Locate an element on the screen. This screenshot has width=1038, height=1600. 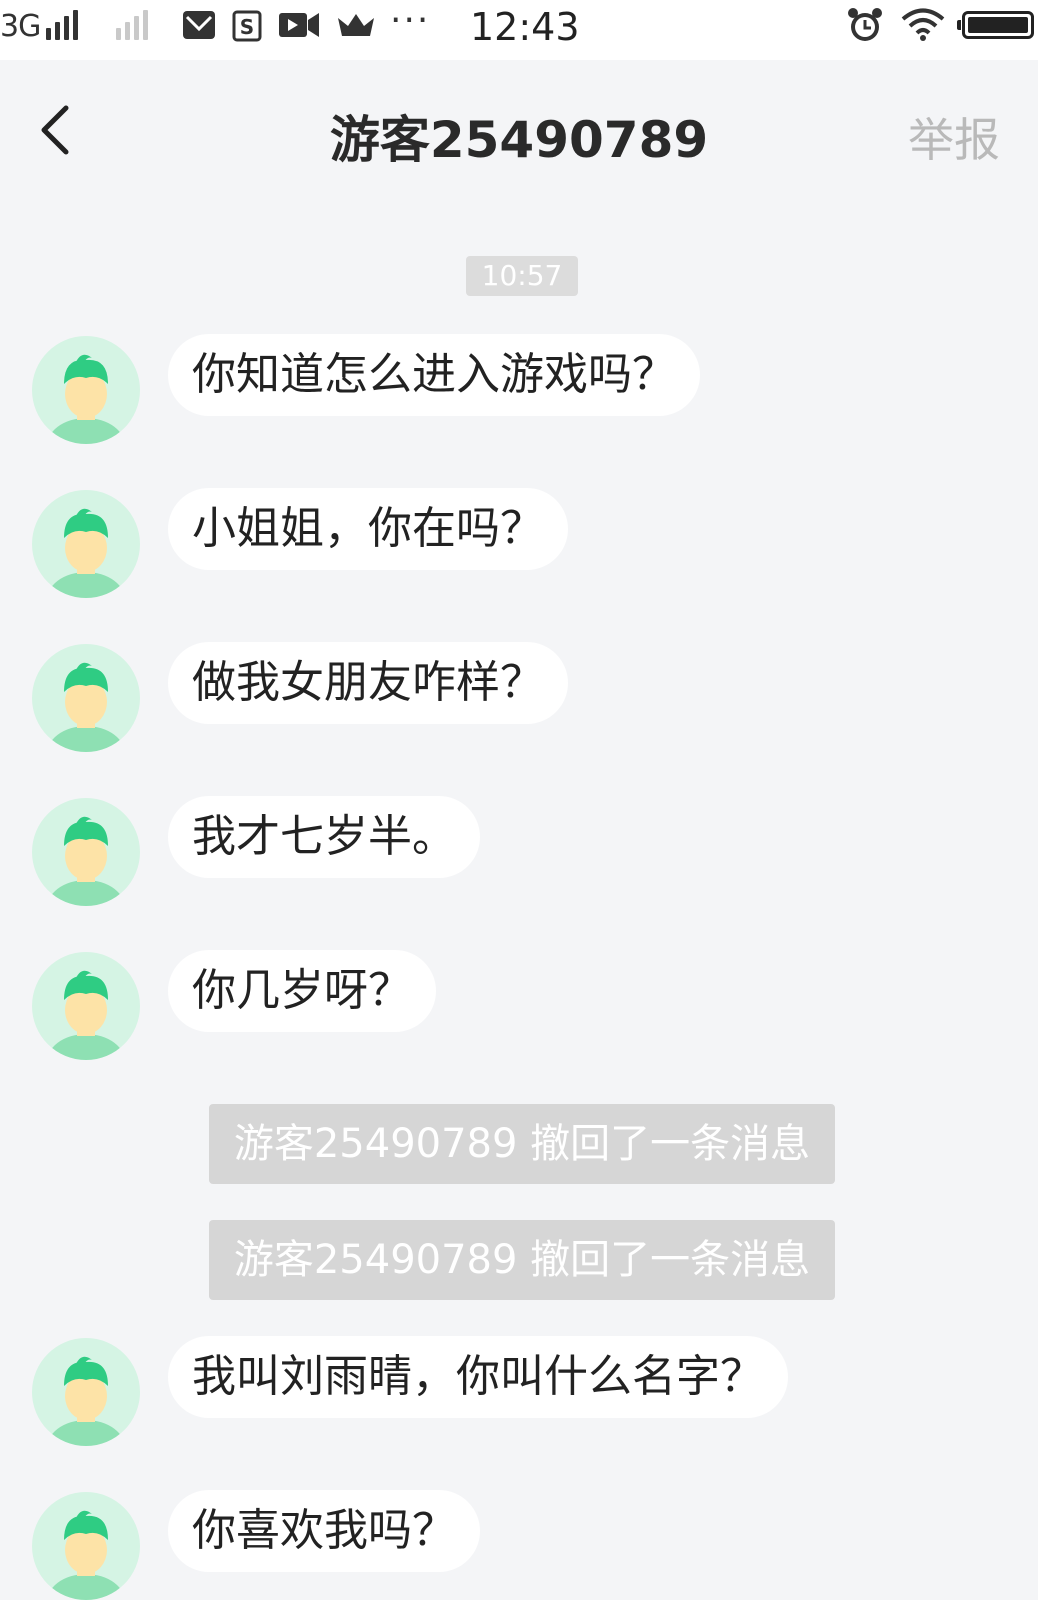
nav-bar: 游客25490789 举报 is located at coordinates (519, 132).